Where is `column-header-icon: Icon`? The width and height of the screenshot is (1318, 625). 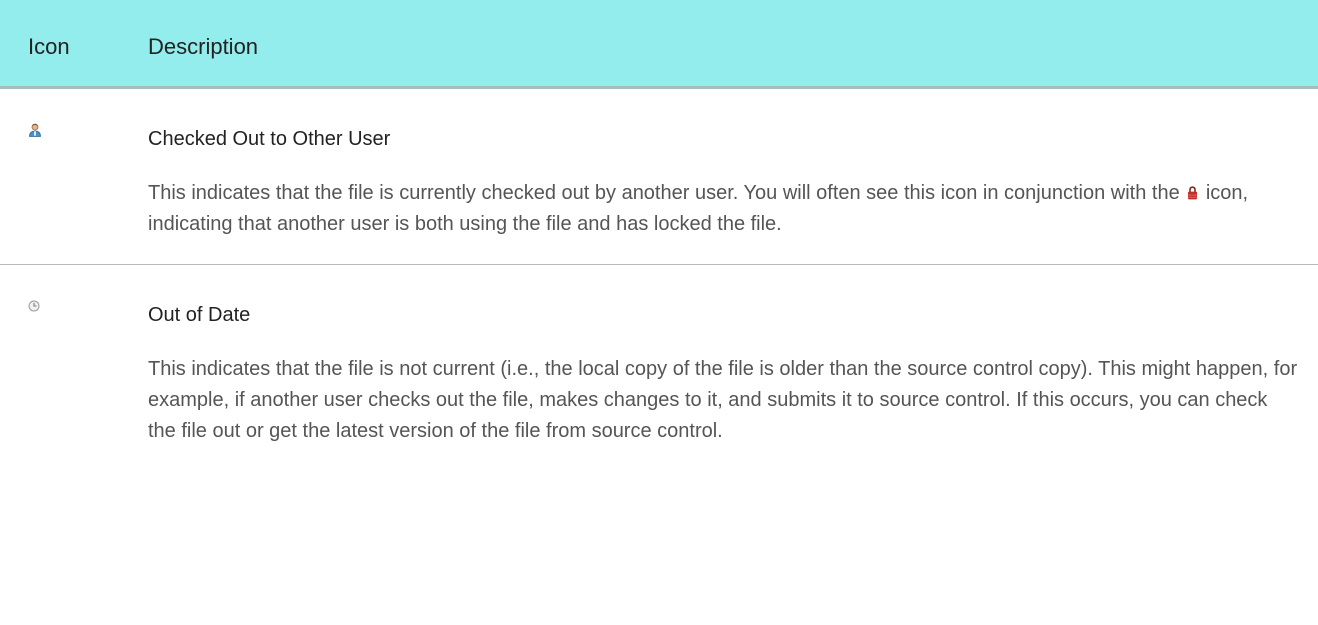 column-header-icon: Icon is located at coordinates (74, 44).